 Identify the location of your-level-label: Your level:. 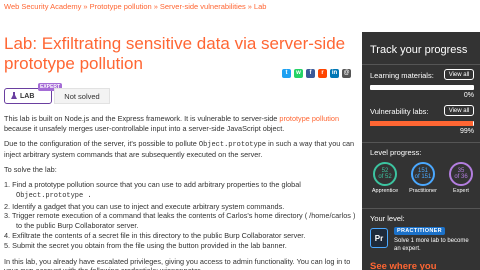
(387, 218).